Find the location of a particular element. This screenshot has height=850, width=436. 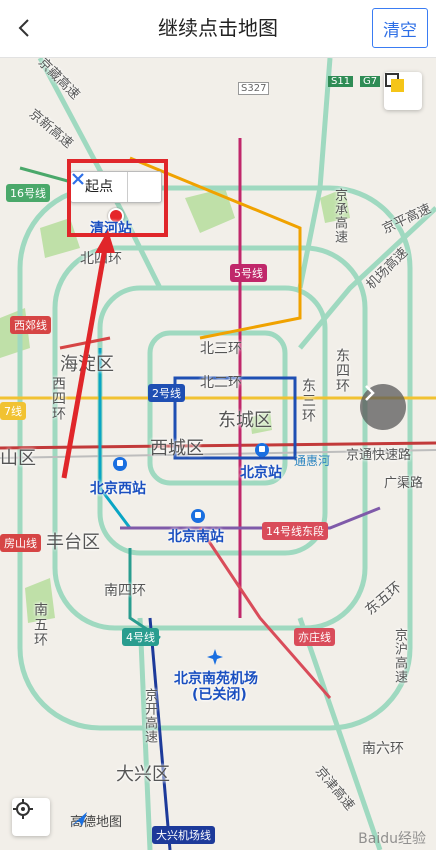

watermark: Baidu经验 is located at coordinates (392, 839).